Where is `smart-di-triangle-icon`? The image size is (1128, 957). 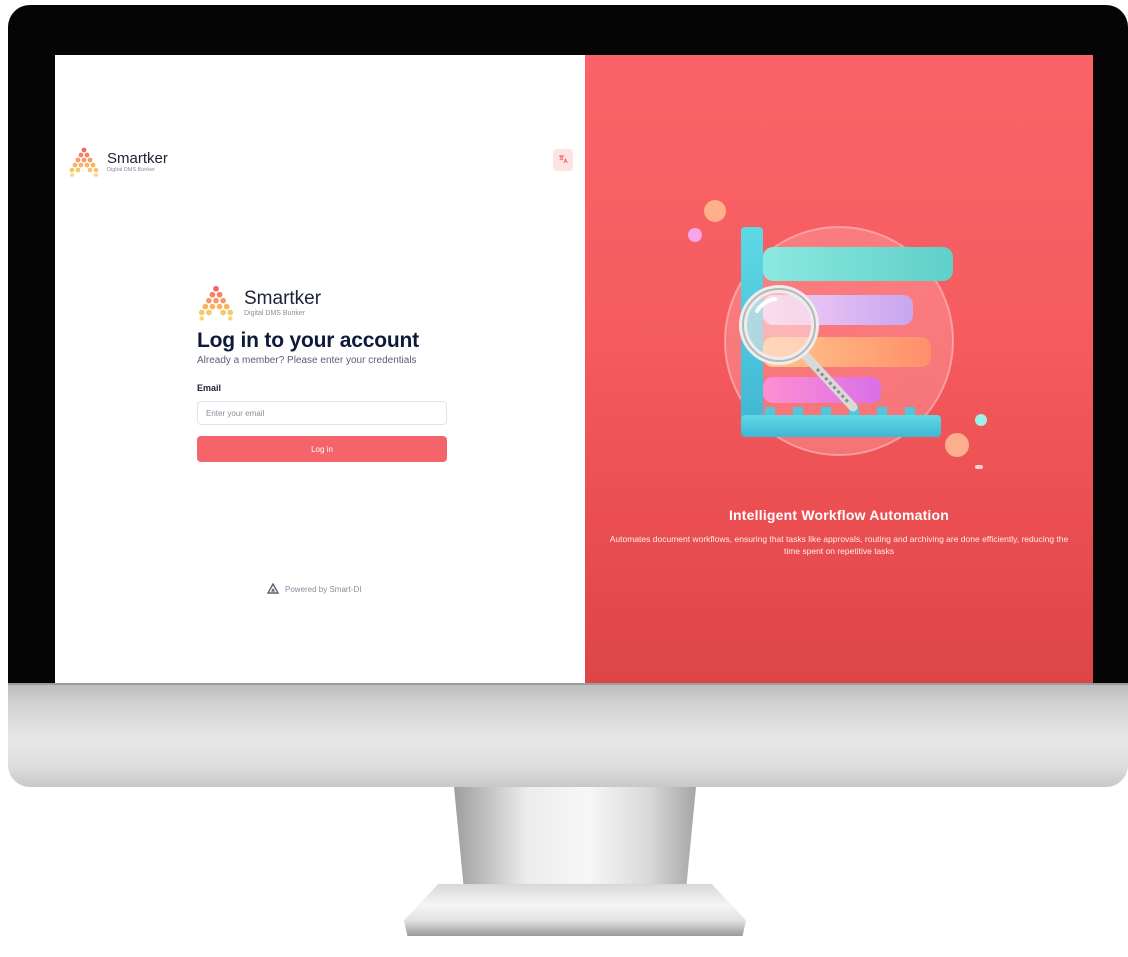 smart-di-triangle-icon is located at coordinates (275, 589).